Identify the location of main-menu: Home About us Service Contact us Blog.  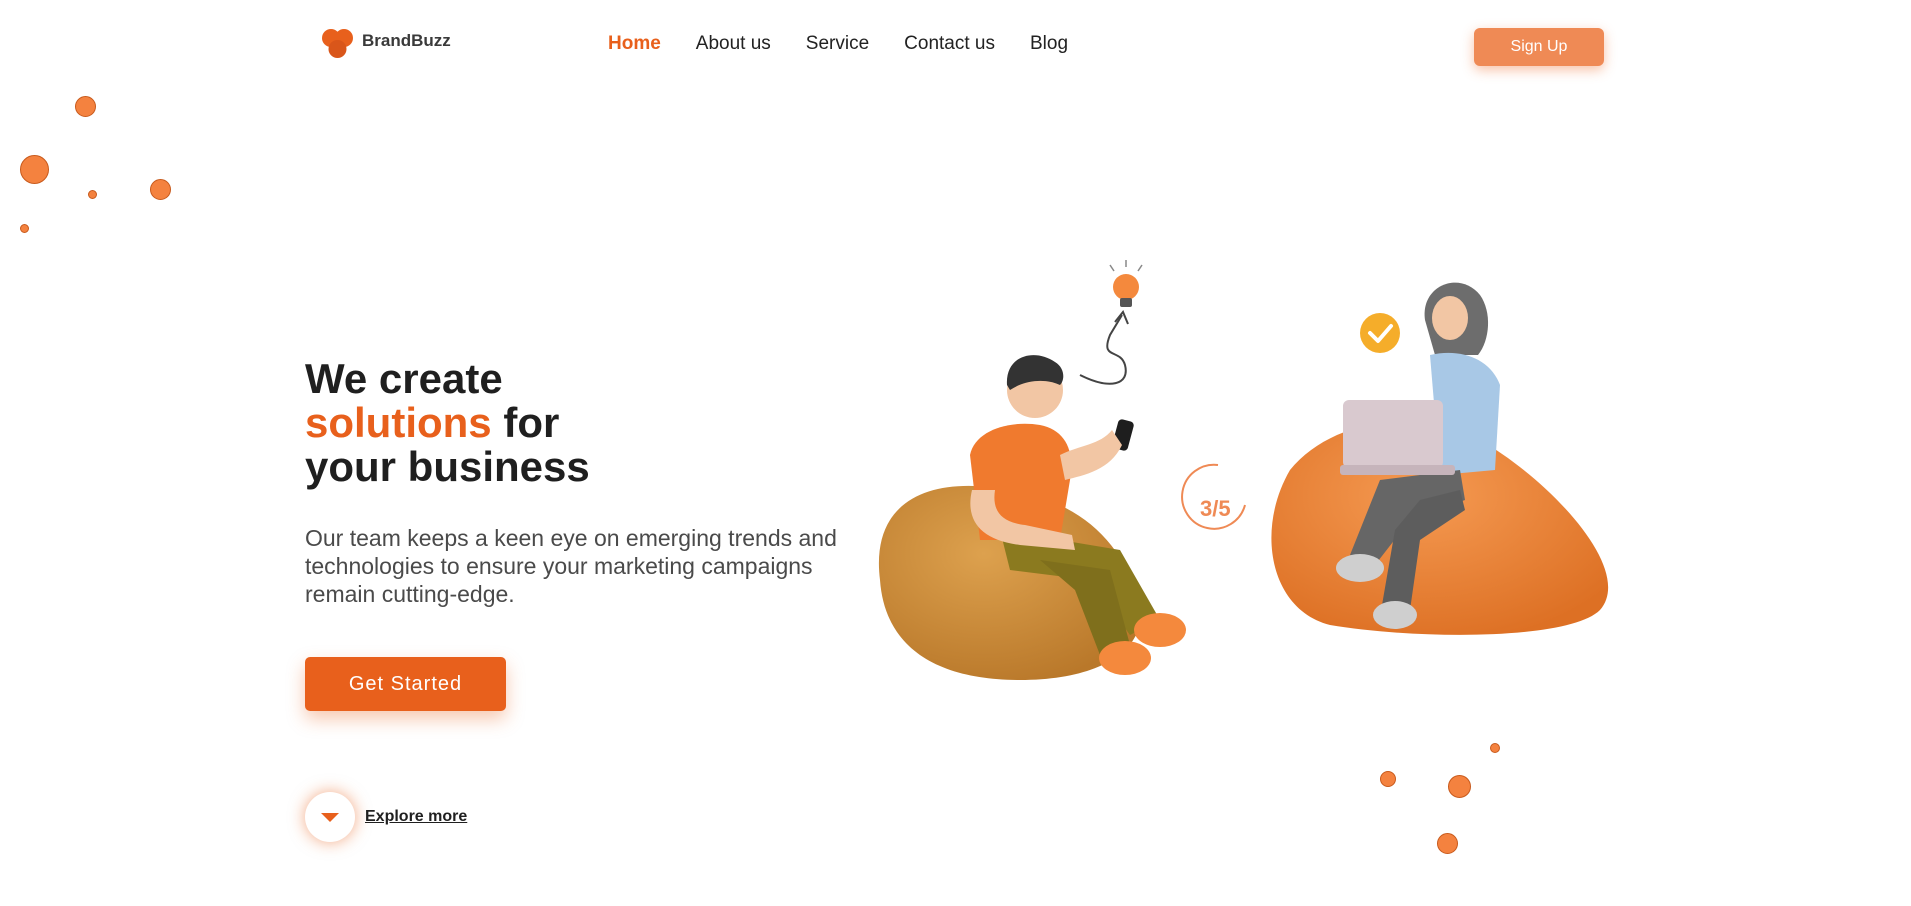
(838, 44).